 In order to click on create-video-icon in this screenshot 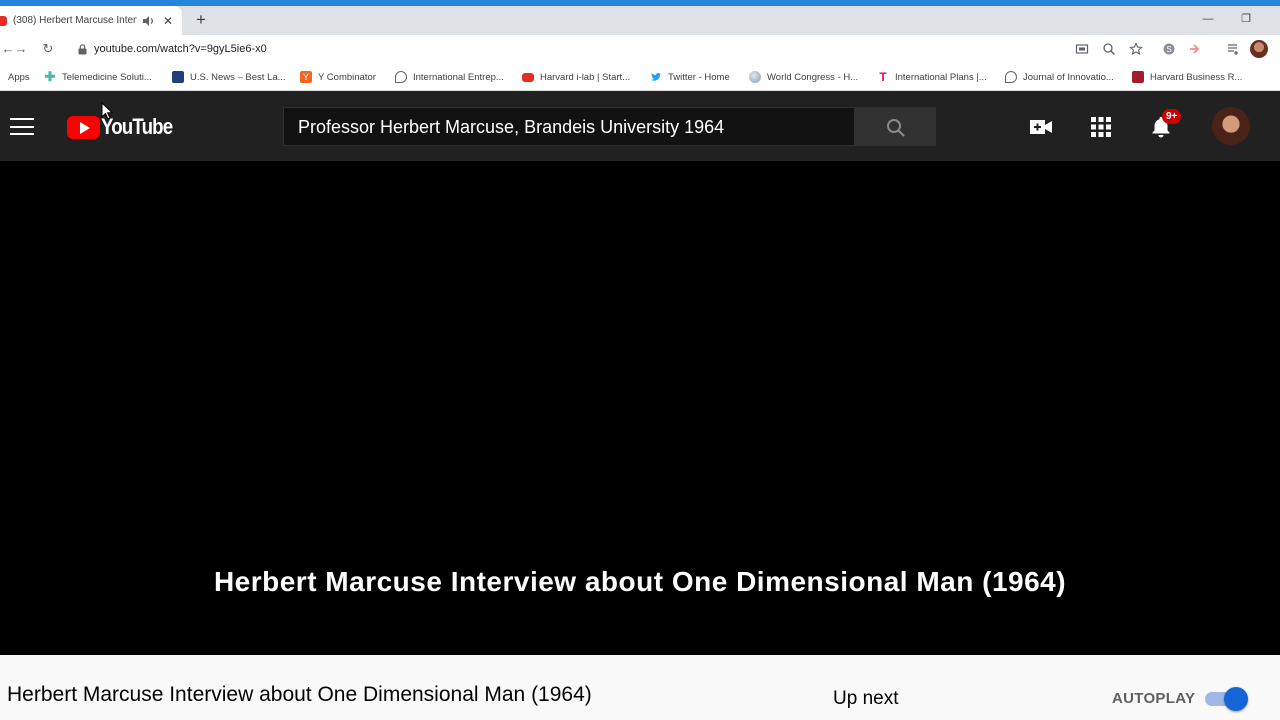, I will do `click(1041, 127)`.